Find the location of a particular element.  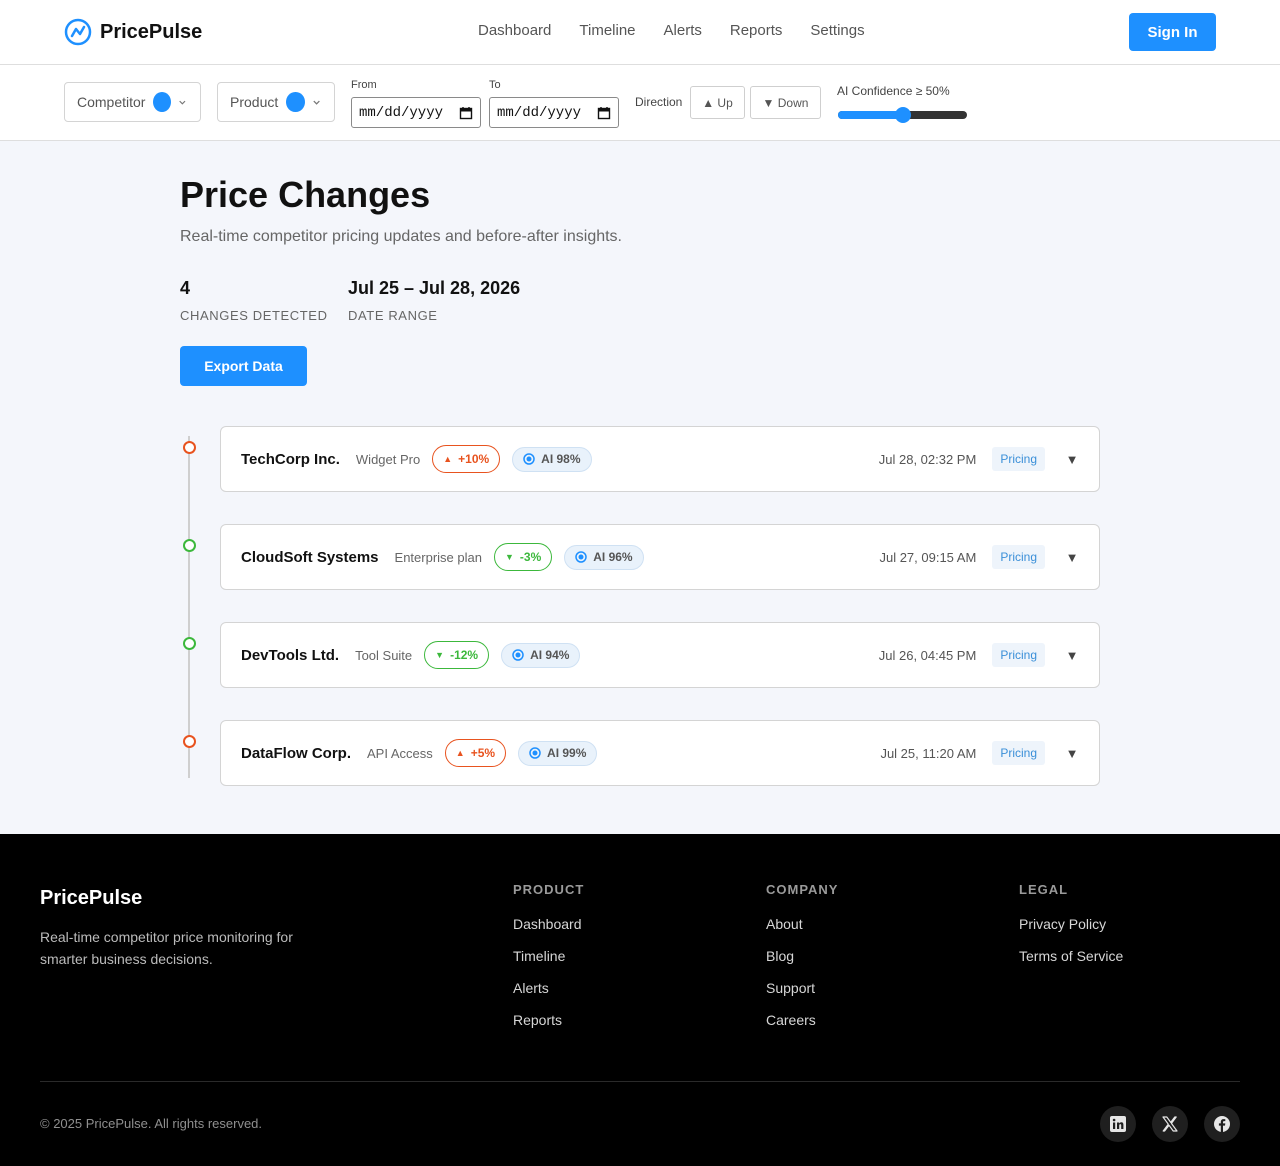

date-range-label: DATE RANGE is located at coordinates (393, 315).